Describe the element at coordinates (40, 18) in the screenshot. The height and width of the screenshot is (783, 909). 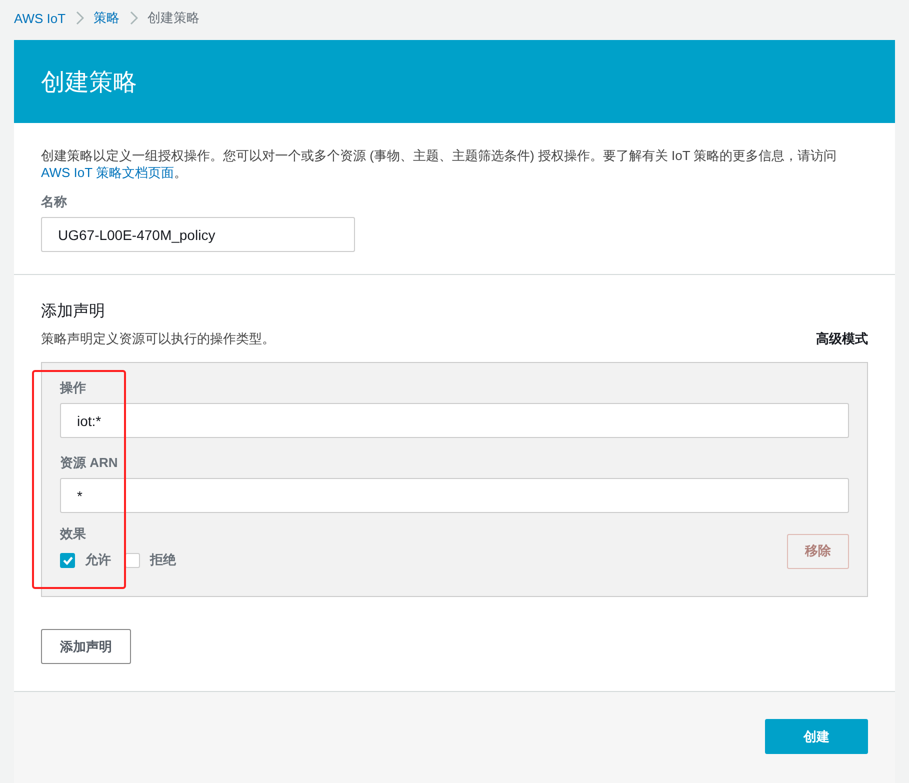
I see `breadcrumb-link: AWS IoT` at that location.